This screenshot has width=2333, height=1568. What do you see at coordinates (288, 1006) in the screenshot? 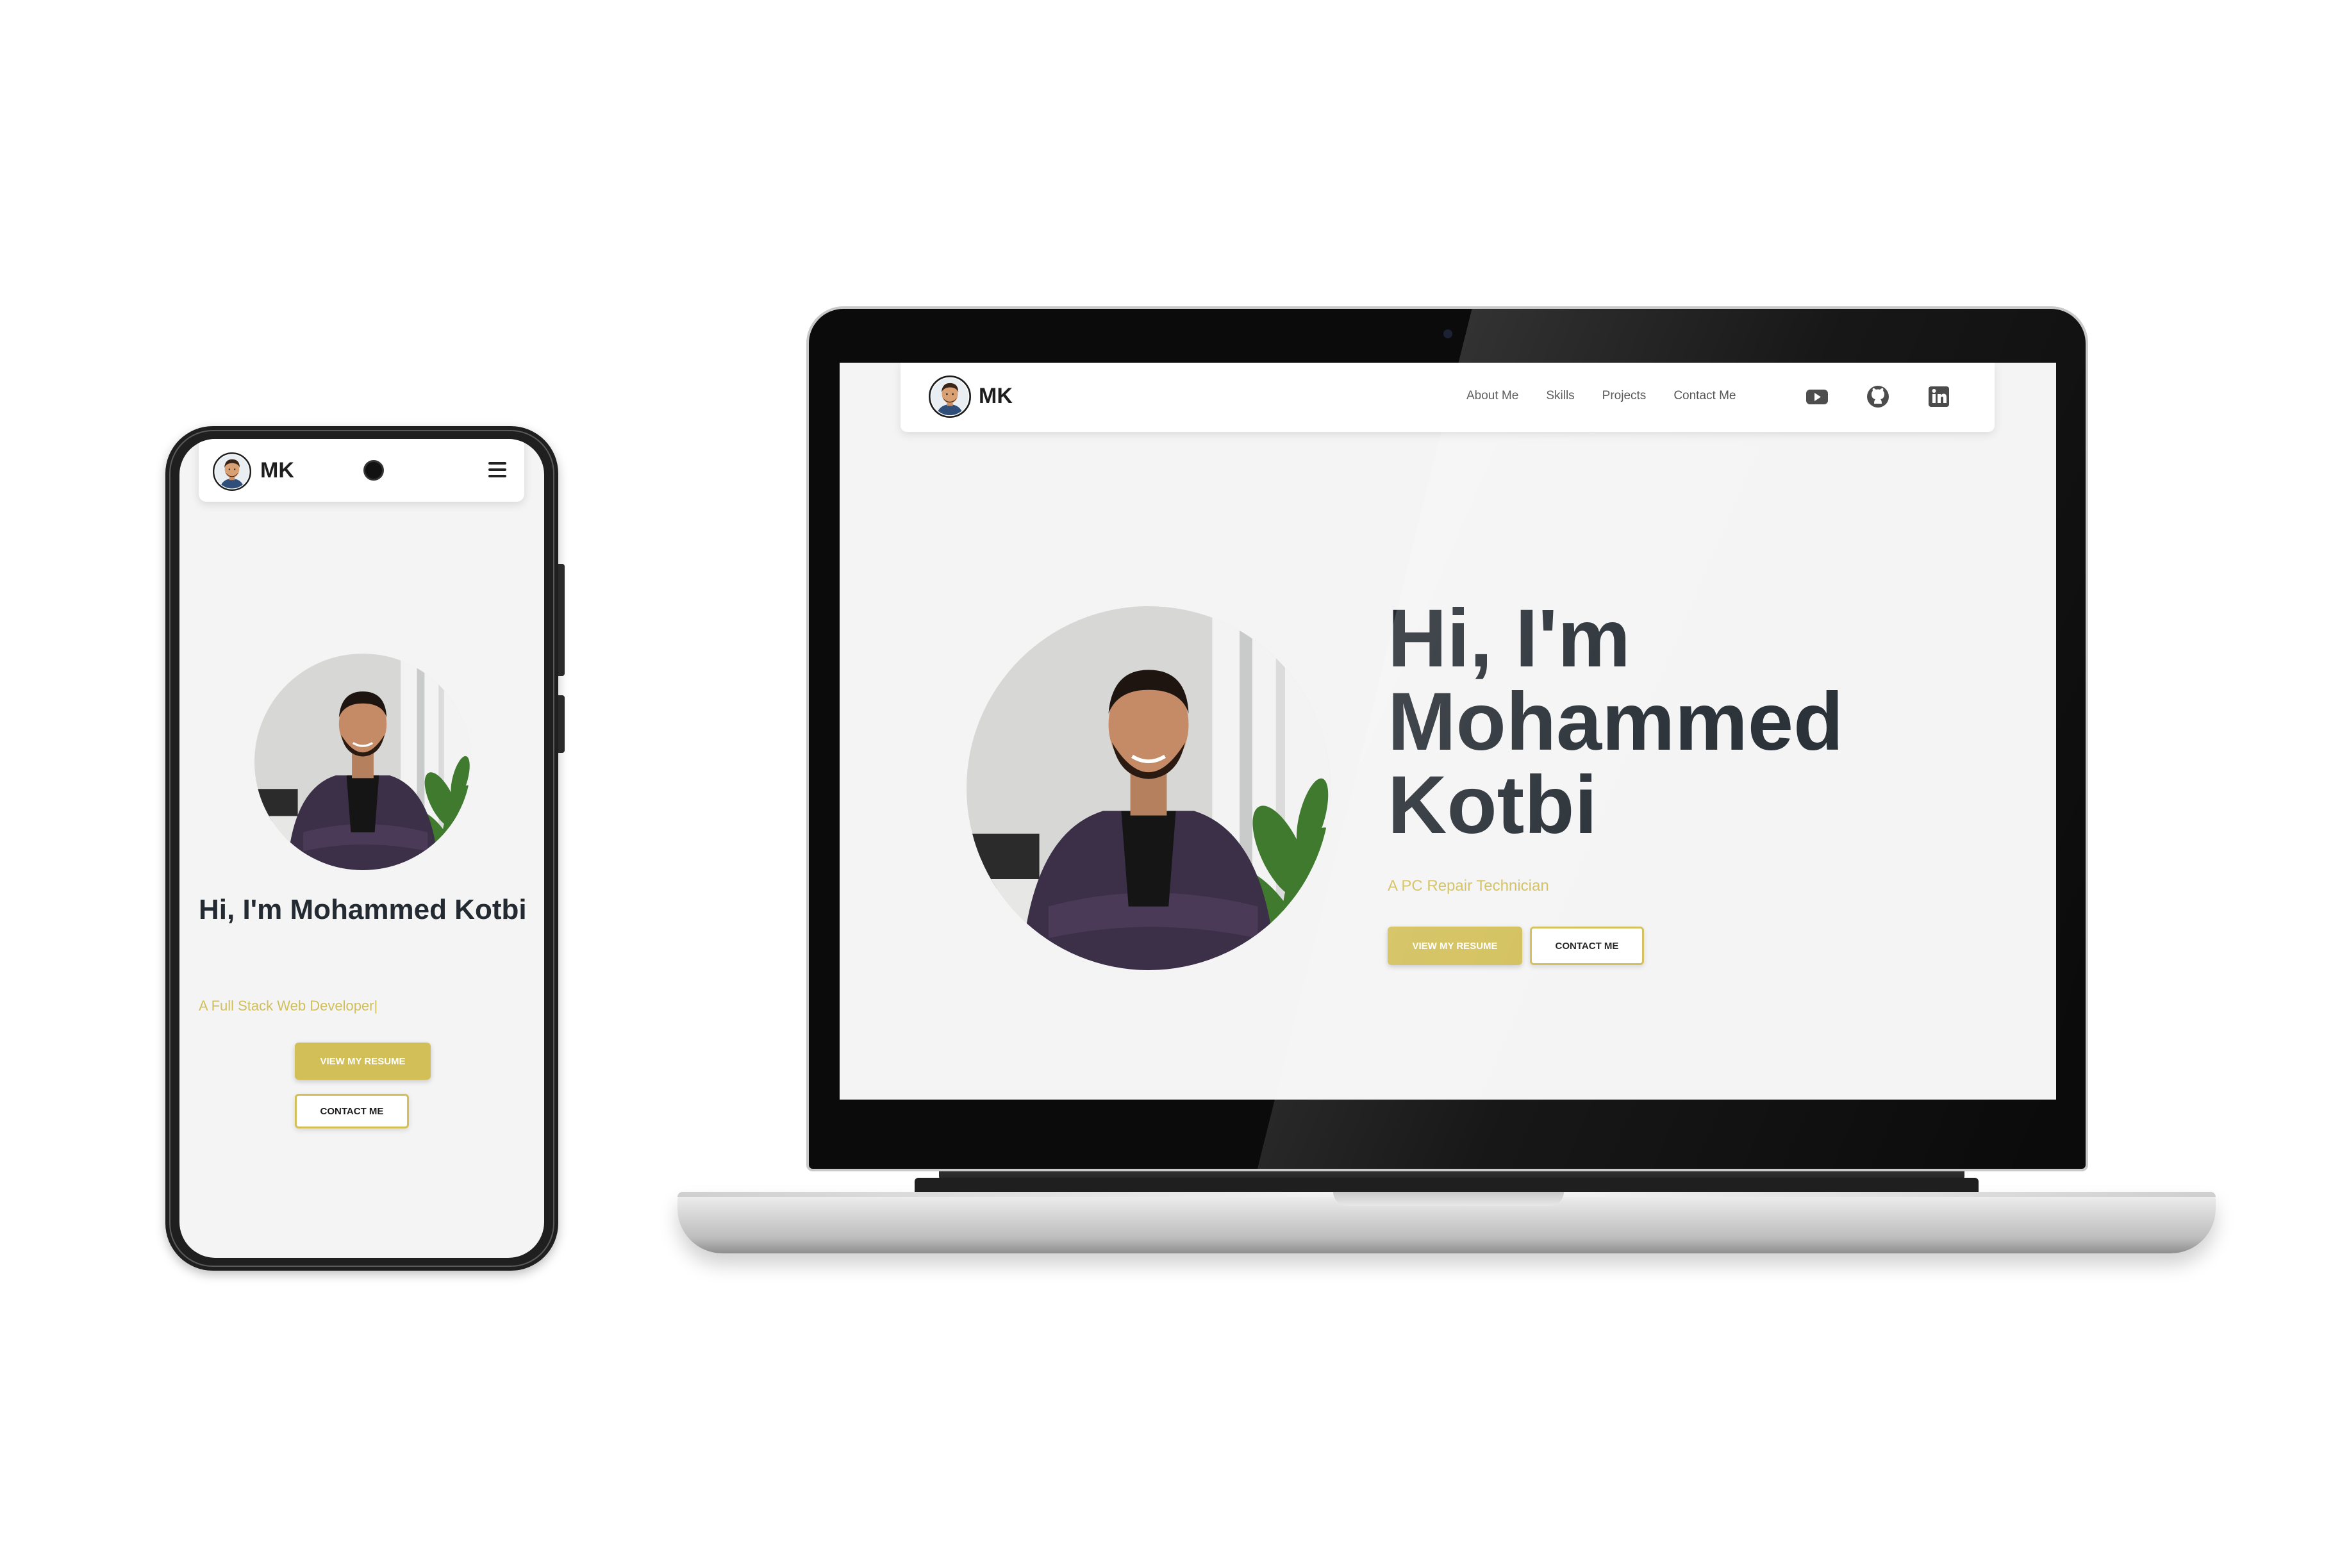
I see `hero-subtitle: A Full Stack Web Developer|` at bounding box center [288, 1006].